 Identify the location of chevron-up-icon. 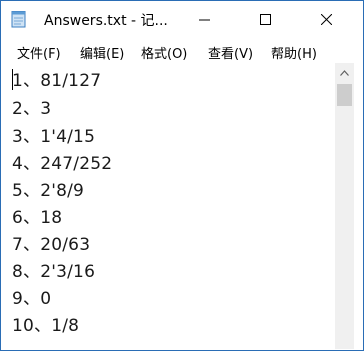
(344, 72).